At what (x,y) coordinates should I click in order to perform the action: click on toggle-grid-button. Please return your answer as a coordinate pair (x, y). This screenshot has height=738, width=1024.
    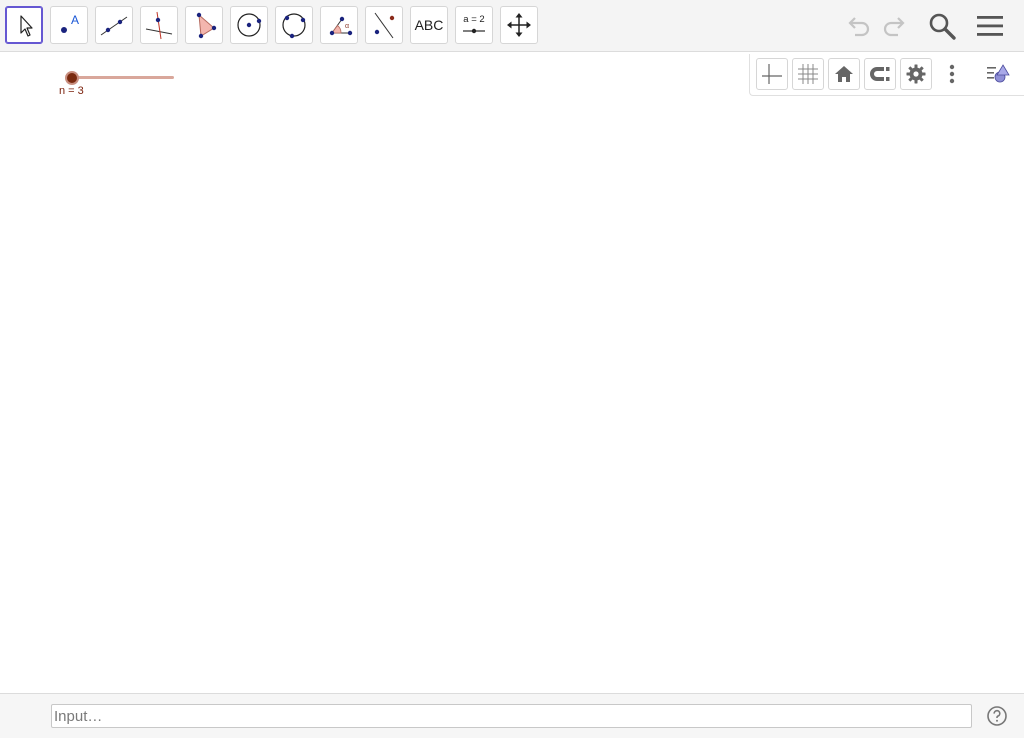
    Looking at the image, I should click on (808, 74).